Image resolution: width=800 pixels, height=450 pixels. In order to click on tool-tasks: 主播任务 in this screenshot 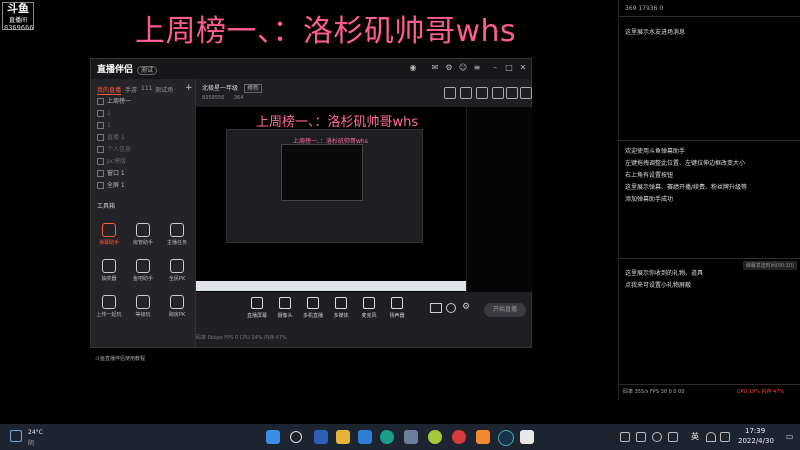, I will do `click(177, 235)`.